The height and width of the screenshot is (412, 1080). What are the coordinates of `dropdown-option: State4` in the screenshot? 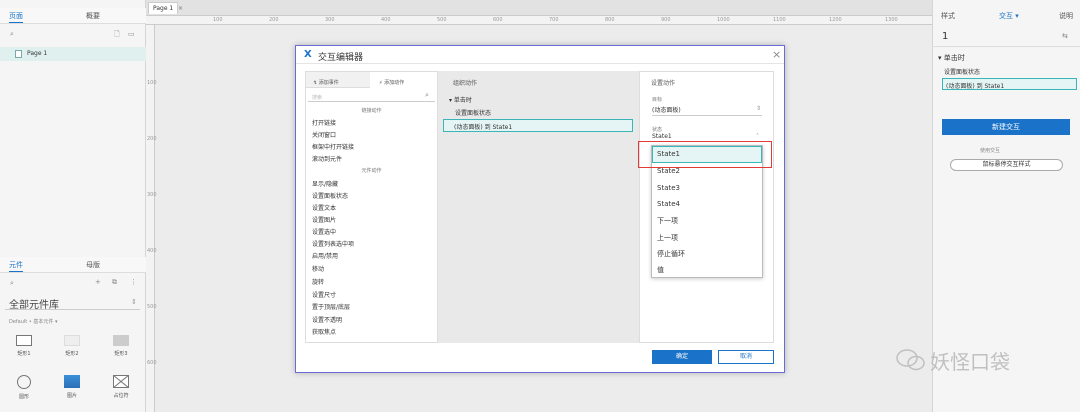 It's located at (668, 204).